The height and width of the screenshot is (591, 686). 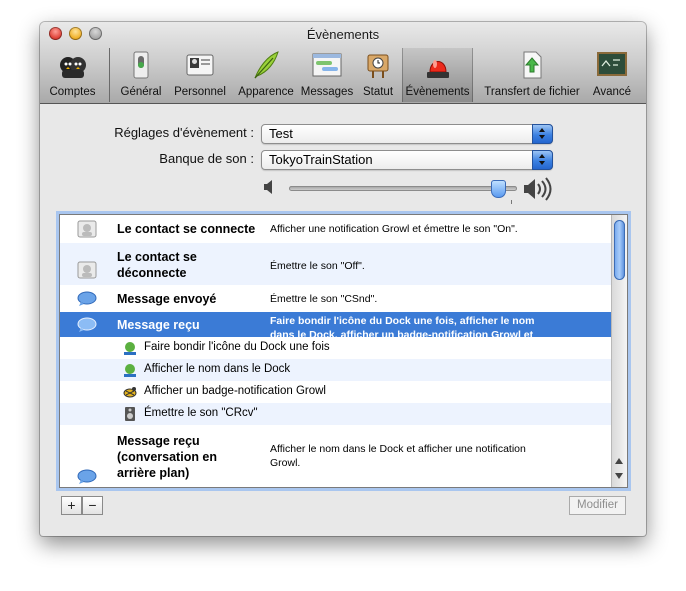 I want to click on scroll-up-icon, so click(x=619, y=461).